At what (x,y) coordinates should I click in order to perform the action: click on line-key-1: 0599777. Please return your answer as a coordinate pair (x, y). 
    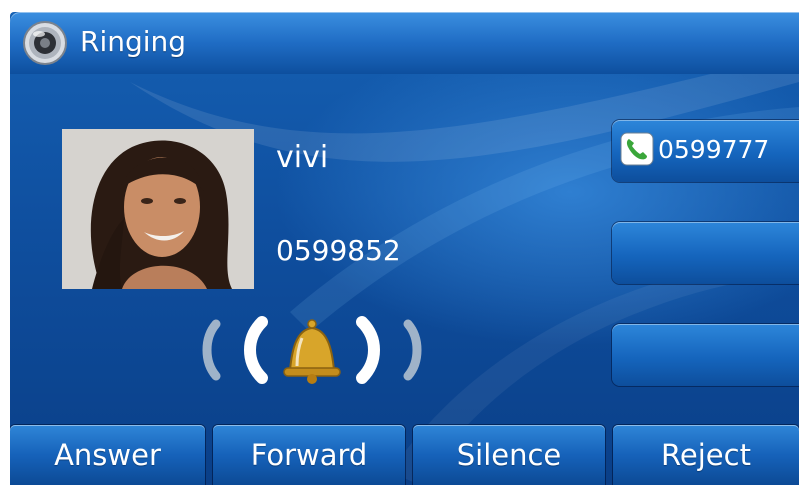
    Looking at the image, I should click on (705, 151).